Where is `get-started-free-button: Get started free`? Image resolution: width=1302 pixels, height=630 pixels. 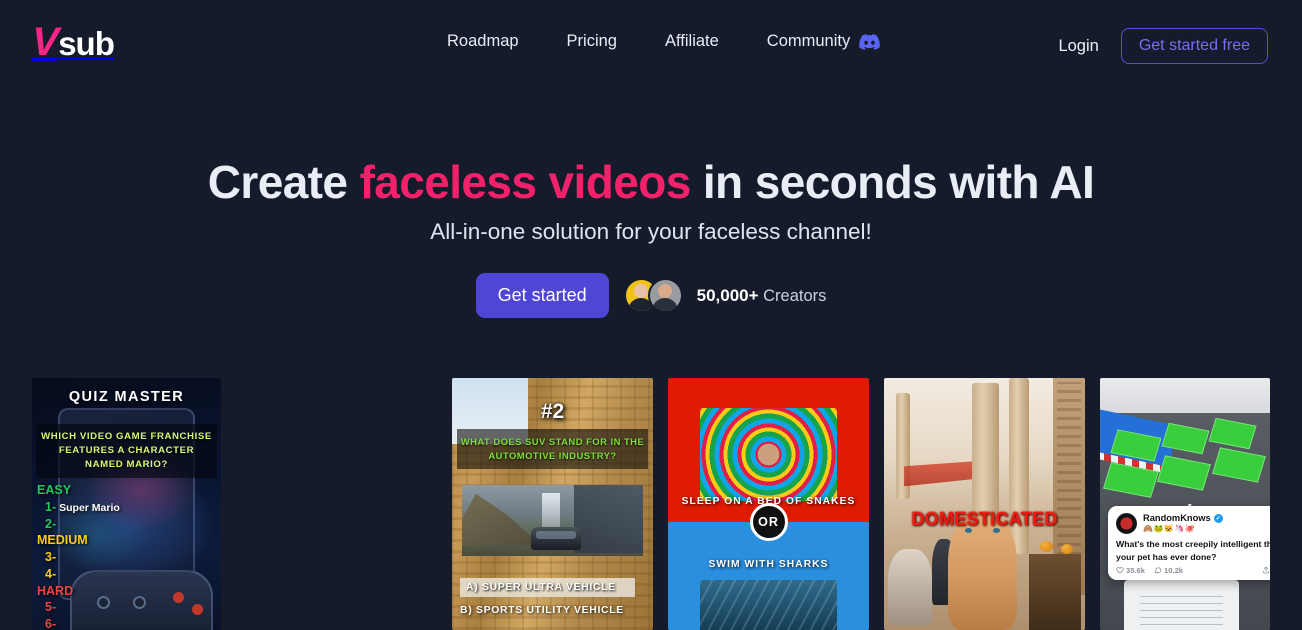 get-started-free-button: Get started free is located at coordinates (1194, 46).